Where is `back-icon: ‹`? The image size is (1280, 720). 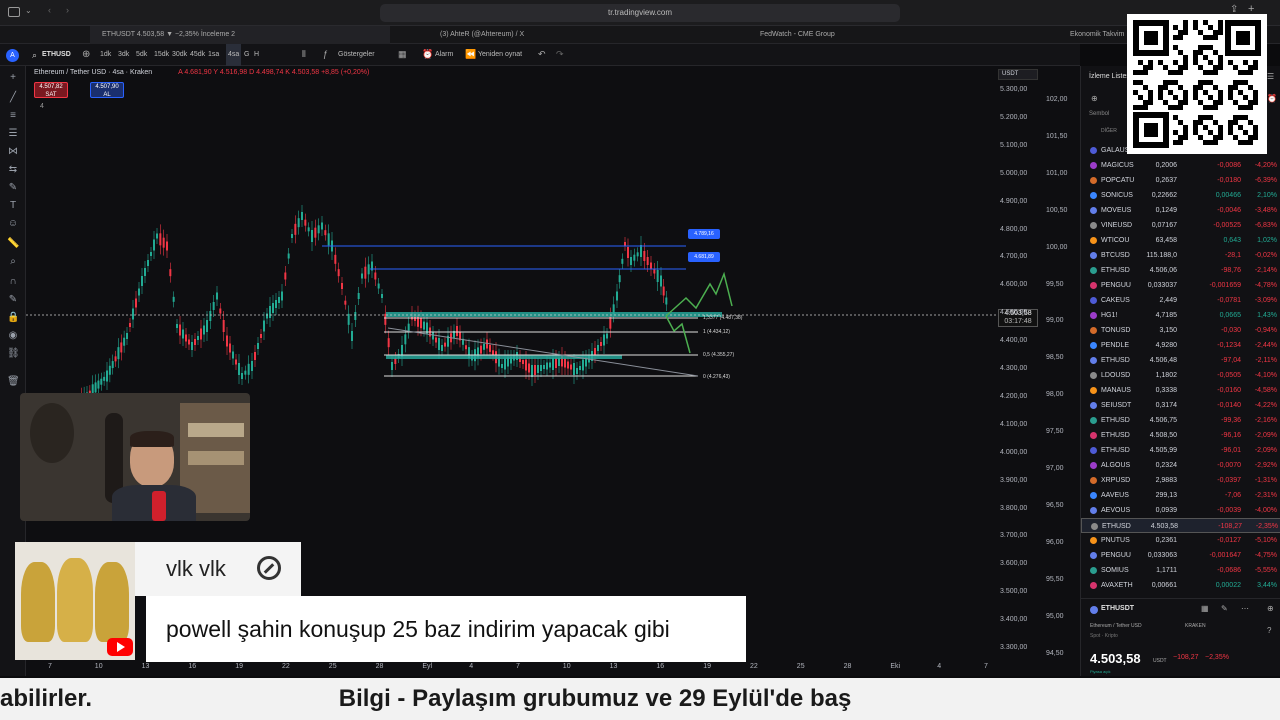 back-icon: ‹ is located at coordinates (49, 10).